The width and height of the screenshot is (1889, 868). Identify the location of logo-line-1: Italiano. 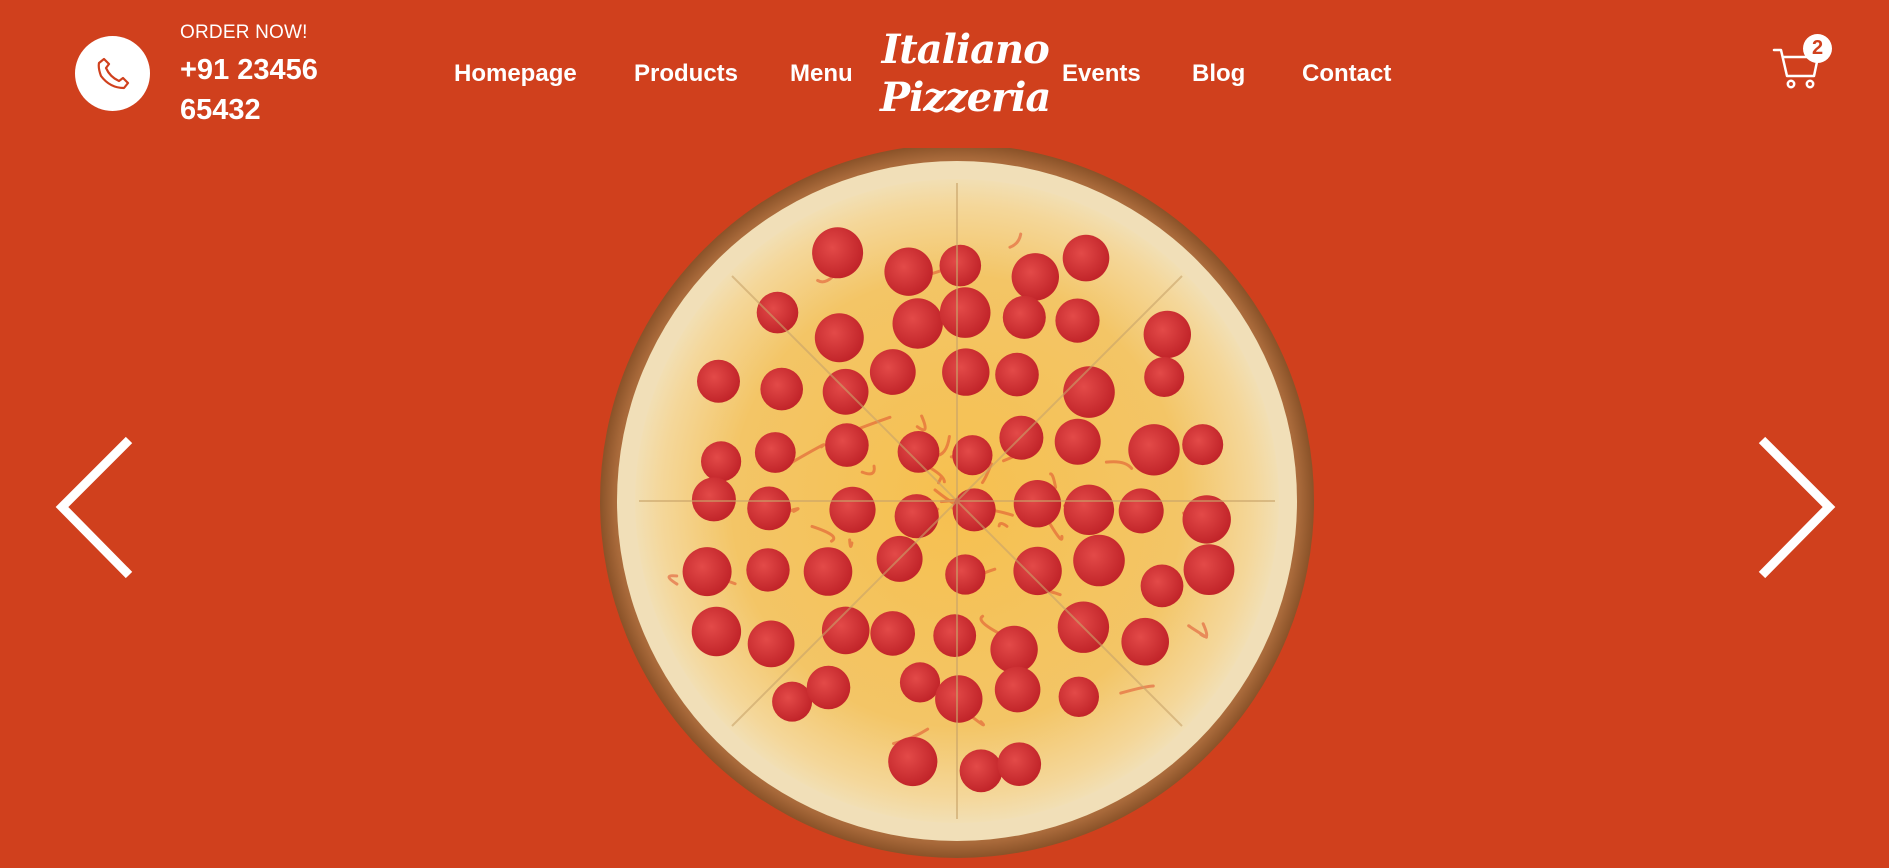
(965, 49).